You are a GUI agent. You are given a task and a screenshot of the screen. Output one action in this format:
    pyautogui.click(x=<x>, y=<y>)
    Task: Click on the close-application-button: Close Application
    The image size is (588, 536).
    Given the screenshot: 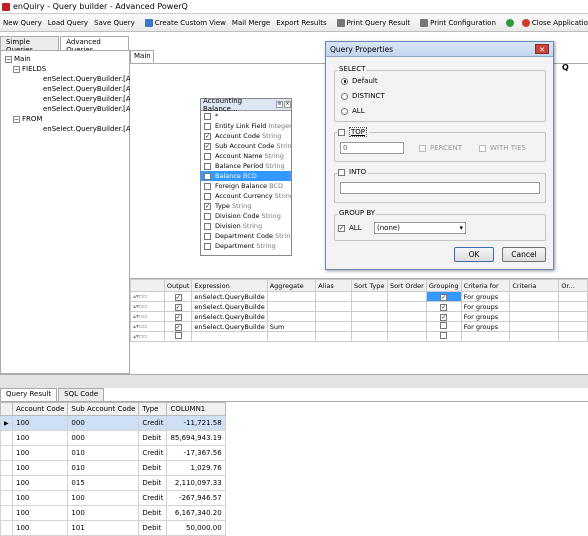 What is the action you would take?
    pyautogui.click(x=553, y=22)
    